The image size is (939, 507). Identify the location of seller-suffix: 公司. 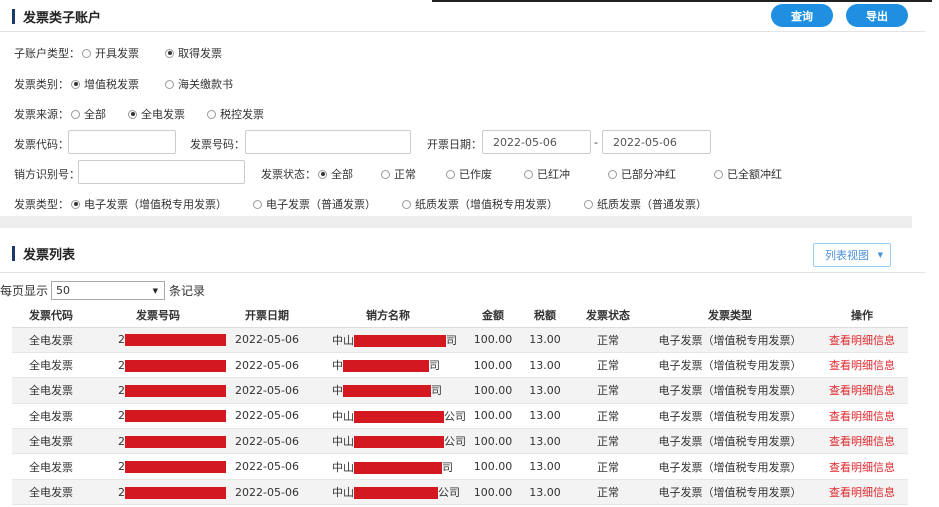
(455, 416).